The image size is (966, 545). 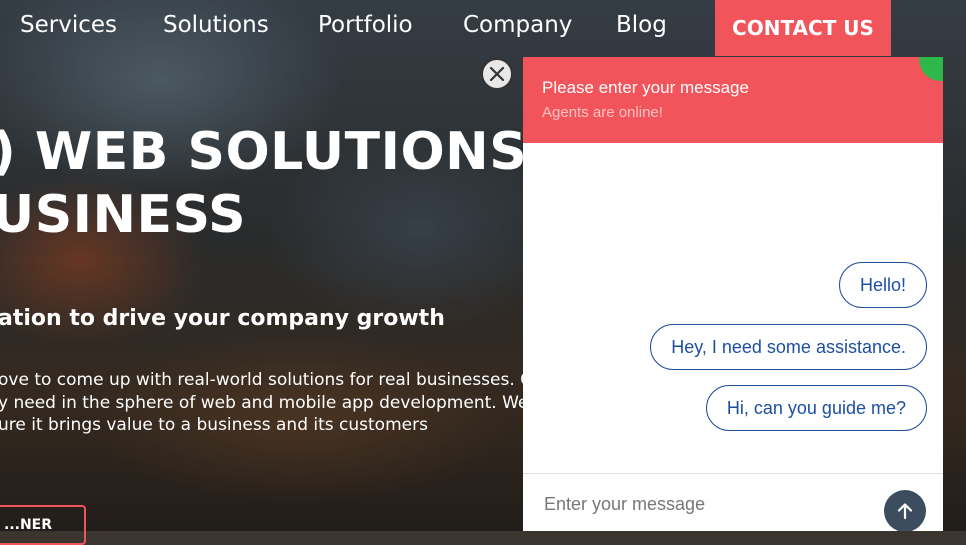 I want to click on chat-message-bubble: Hello!, so click(x=882, y=285).